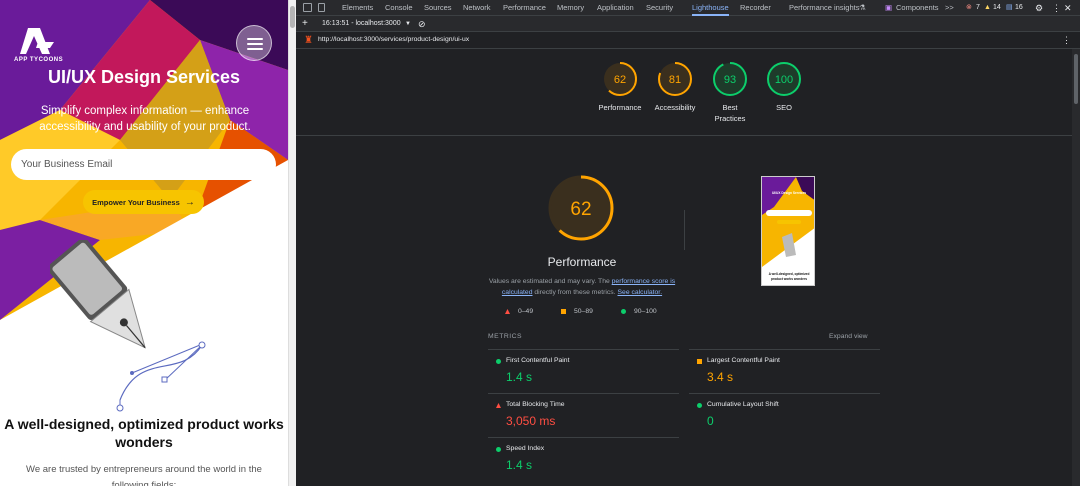 The width and height of the screenshot is (1080, 486). Describe the element at coordinates (659, 8) in the screenshot. I see `tab-security: Security` at that location.